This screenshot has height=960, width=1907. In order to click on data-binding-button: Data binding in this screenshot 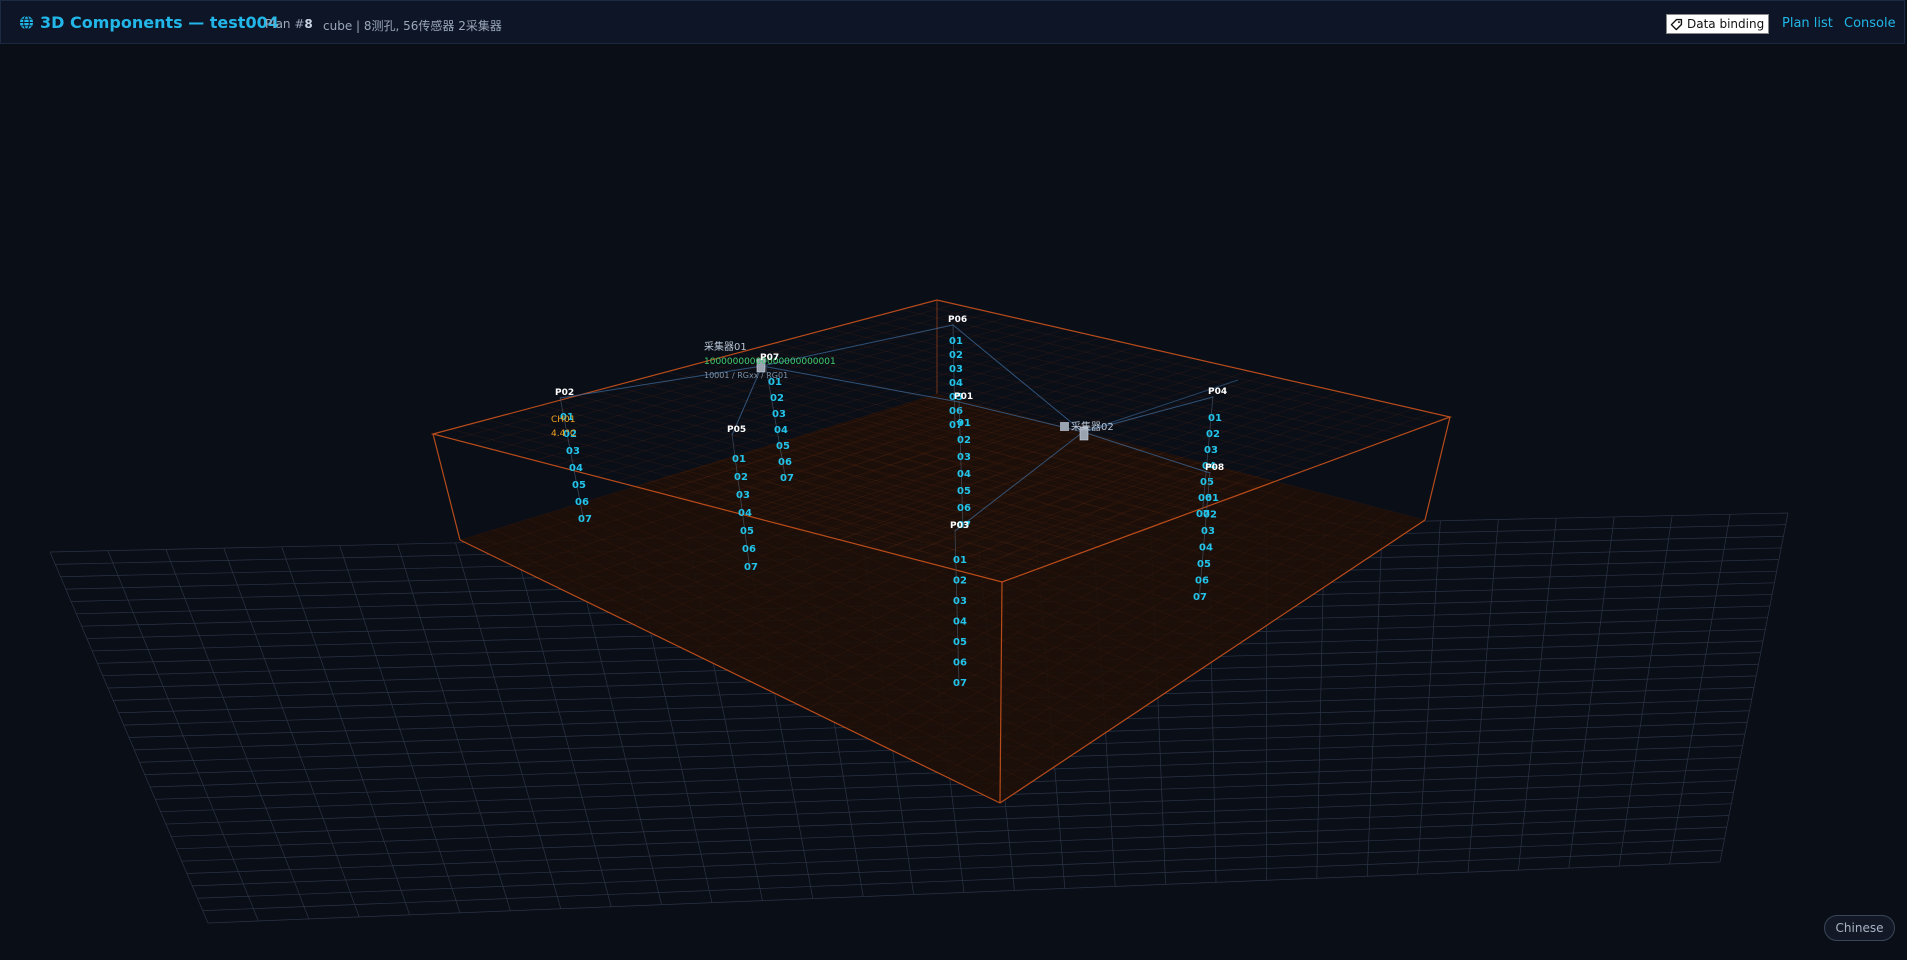, I will do `click(1718, 24)`.